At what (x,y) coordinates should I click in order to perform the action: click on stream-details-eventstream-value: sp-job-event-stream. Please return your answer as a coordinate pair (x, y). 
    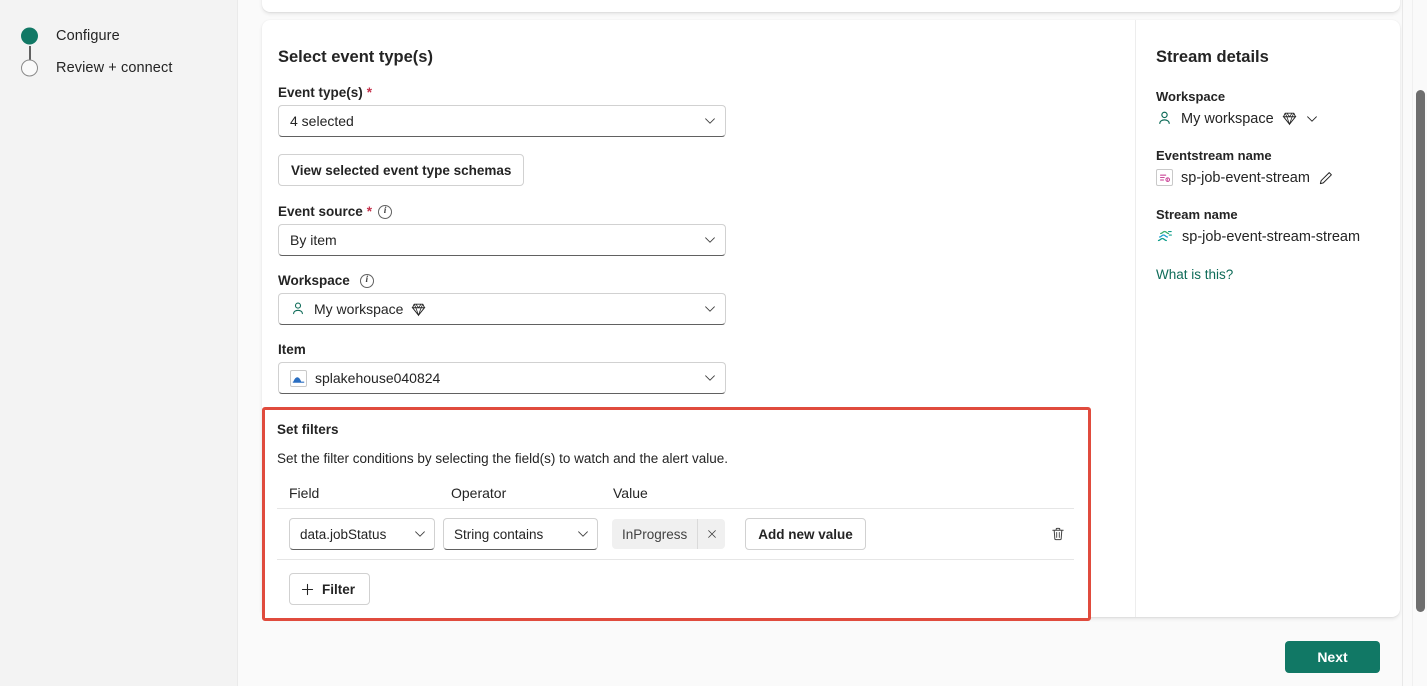
    Looking at the image, I should click on (1245, 177).